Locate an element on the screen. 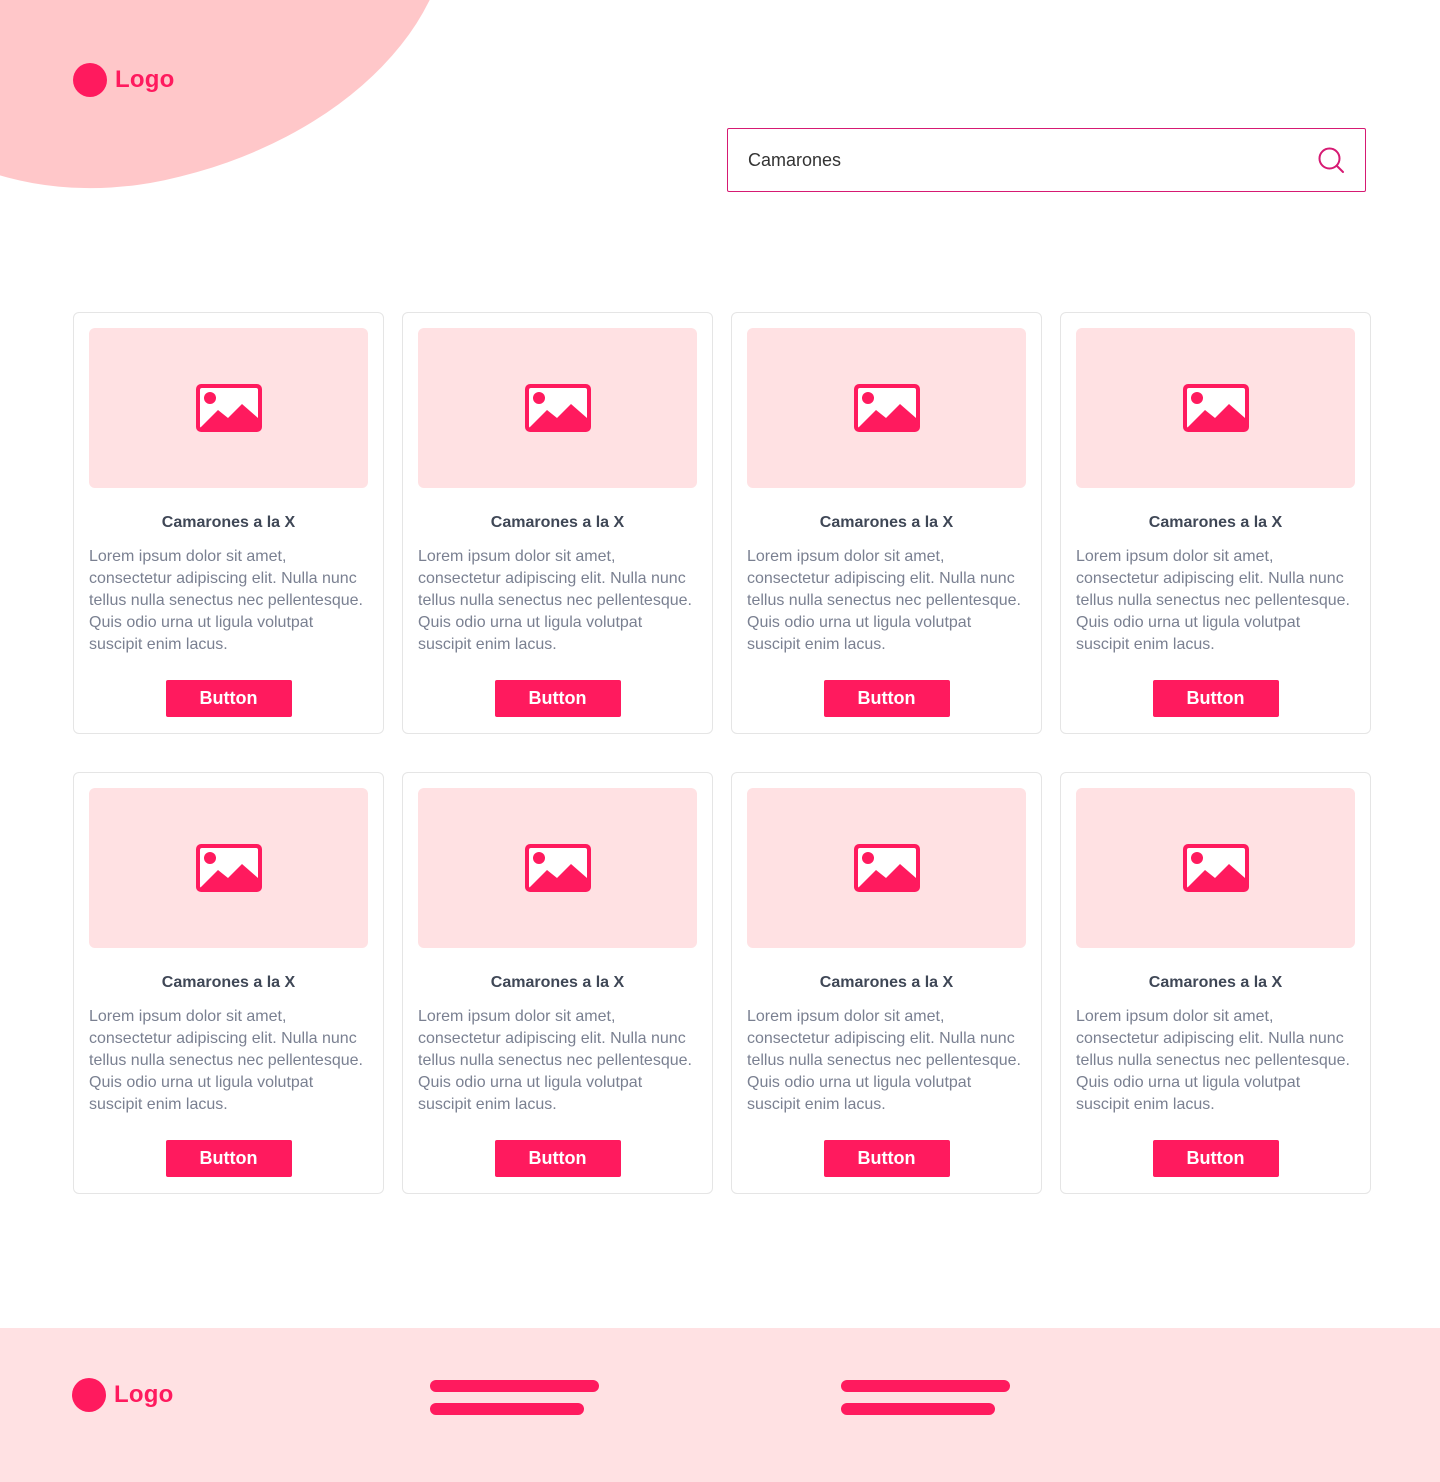 The image size is (1440, 1482). footer-logo: Logo is located at coordinates (122, 1395).